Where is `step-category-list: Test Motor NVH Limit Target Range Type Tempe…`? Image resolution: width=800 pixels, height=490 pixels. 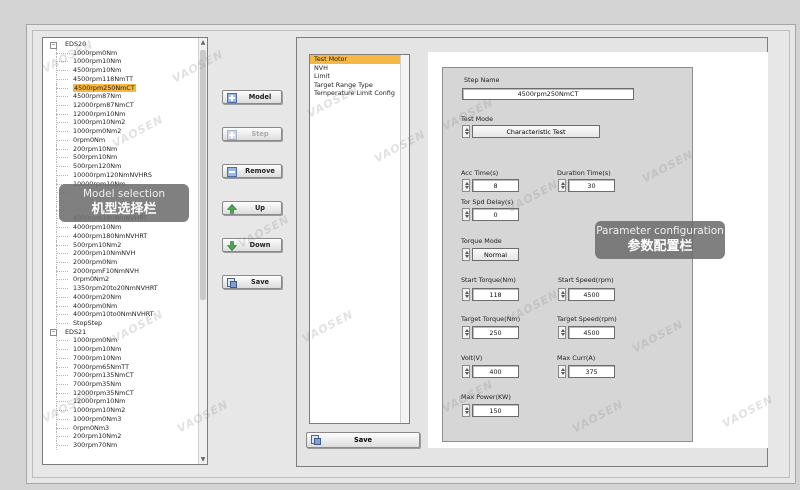 step-category-list: Test Motor NVH Limit Target Range Type Tempe… is located at coordinates (359, 239).